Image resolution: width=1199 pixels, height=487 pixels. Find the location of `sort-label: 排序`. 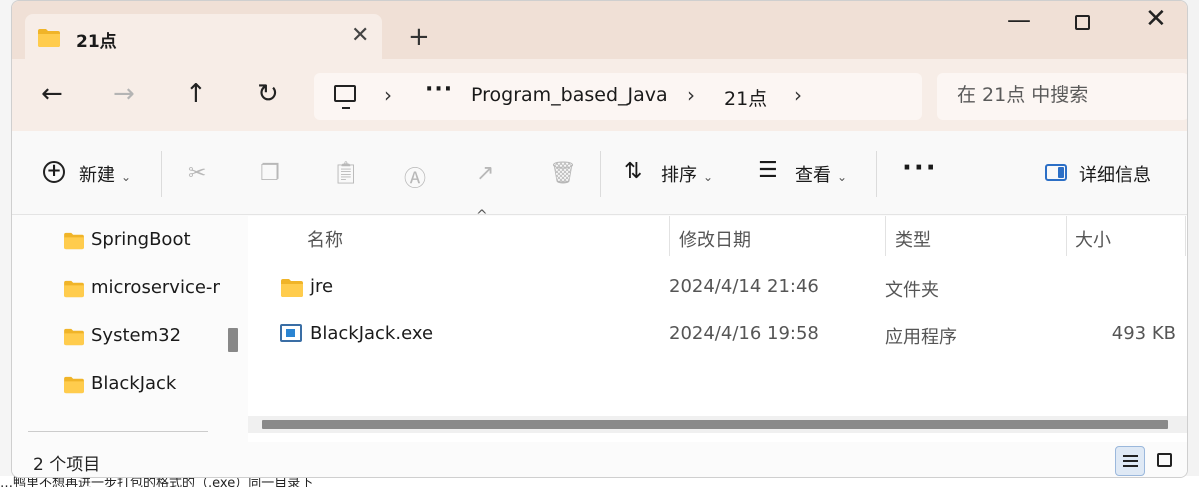

sort-label: 排序 is located at coordinates (679, 175).